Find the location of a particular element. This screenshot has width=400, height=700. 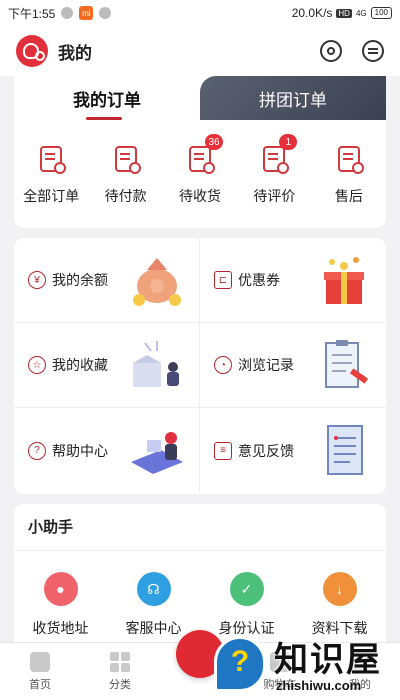

document-illustration is located at coordinates (345, 450).